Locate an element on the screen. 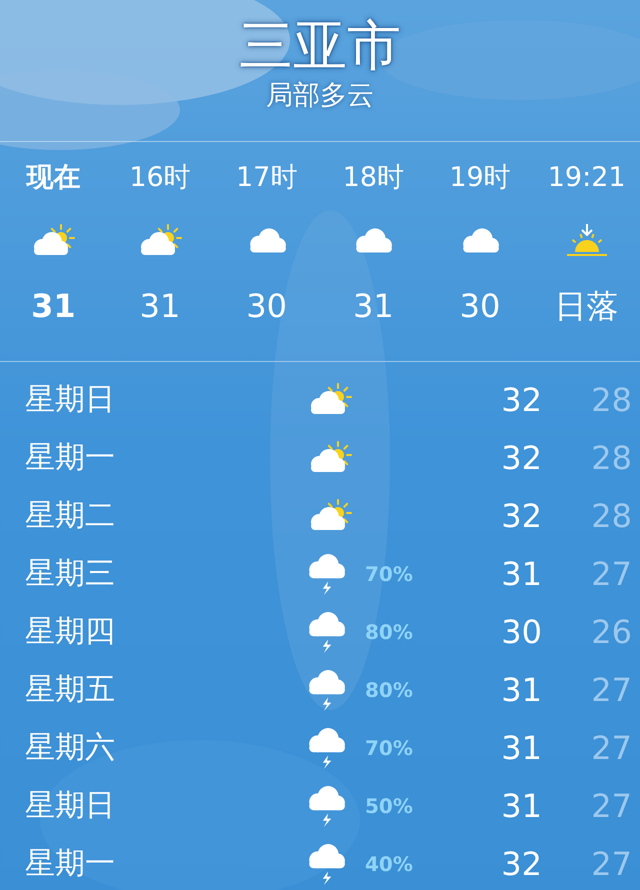 This screenshot has height=890, width=640. hour-label: 现在 is located at coordinates (53, 178).